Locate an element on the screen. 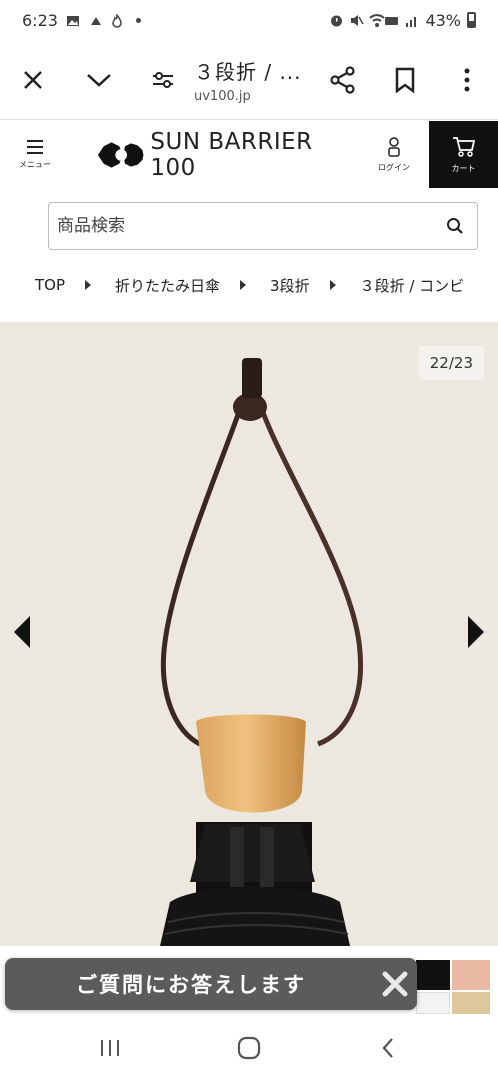 The height and width of the screenshot is (1080, 498). page-settings-button is located at coordinates (163, 80).